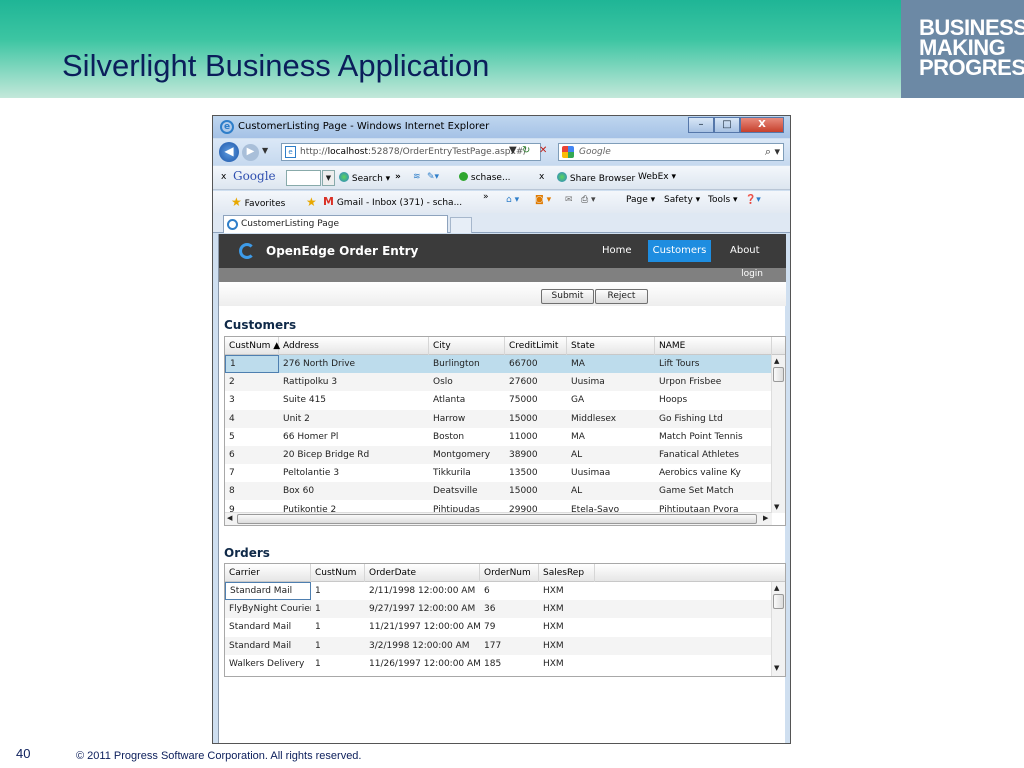 Image resolution: width=1024 pixels, height=768 pixels. Describe the element at coordinates (509, 627) in the screenshot. I see `grid-cell: 79` at that location.